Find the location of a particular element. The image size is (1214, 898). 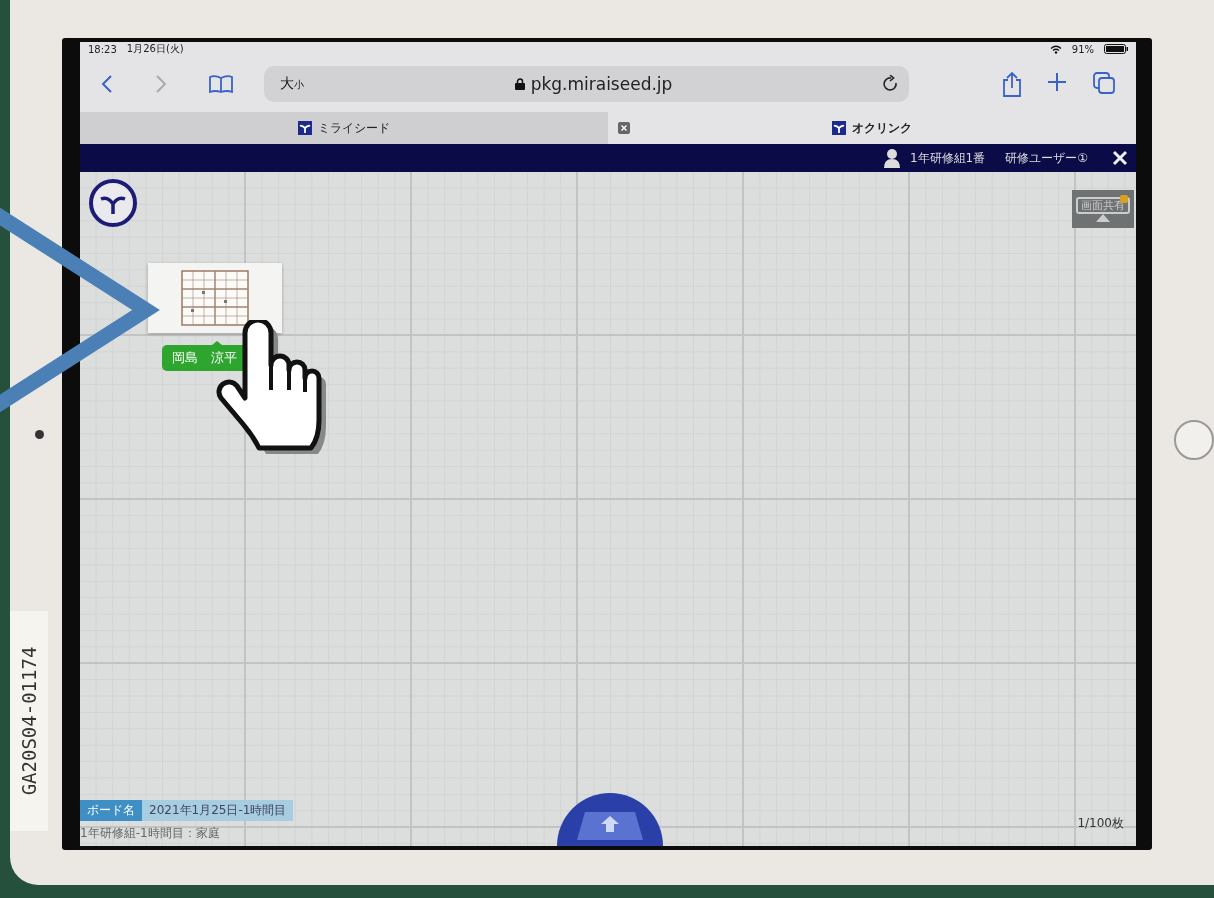

asset-tag: GA20S04-01174 is located at coordinates (29, 721).